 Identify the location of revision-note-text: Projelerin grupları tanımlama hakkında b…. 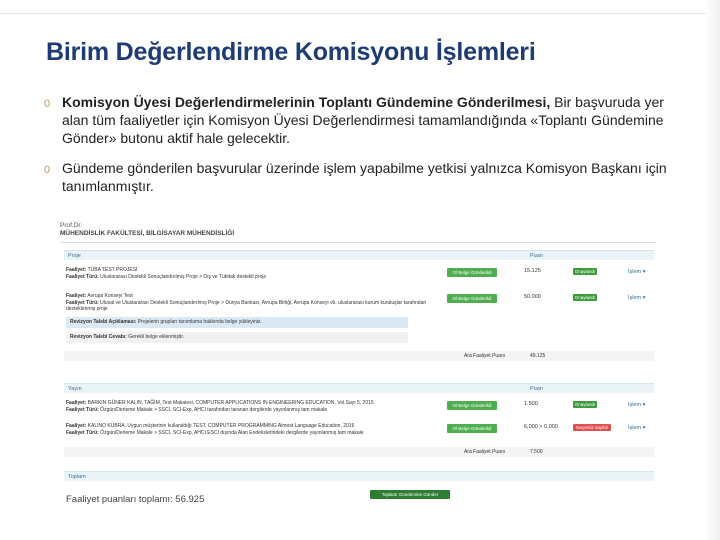
(199, 322).